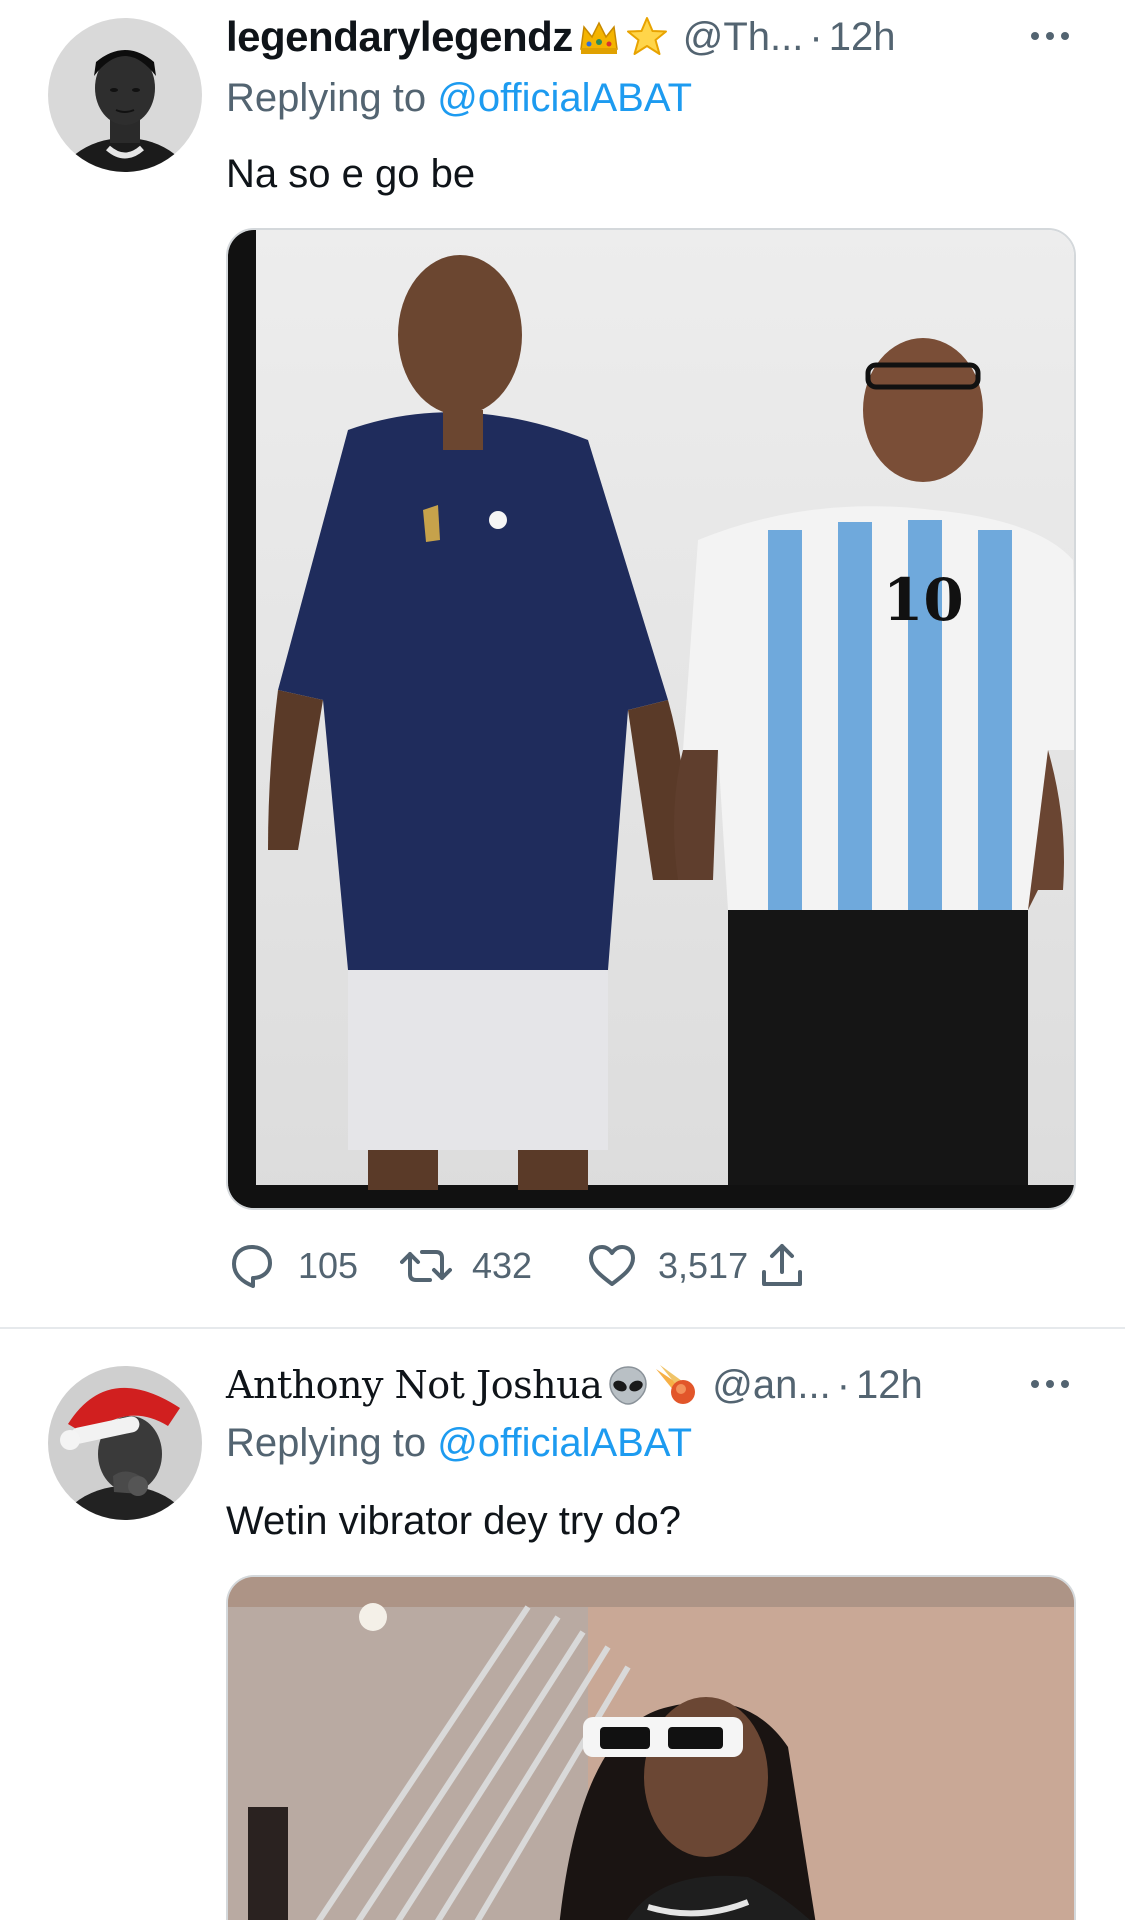 This screenshot has width=1125, height=1920. What do you see at coordinates (292, 1266) in the screenshot?
I see `reply-button: 105` at bounding box center [292, 1266].